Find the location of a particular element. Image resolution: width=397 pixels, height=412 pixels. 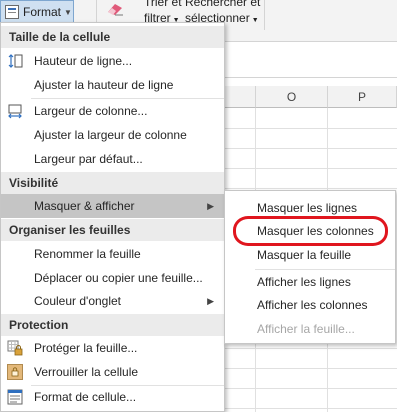

submenu-item-label: Masquer les lignes is located at coordinates (307, 208).